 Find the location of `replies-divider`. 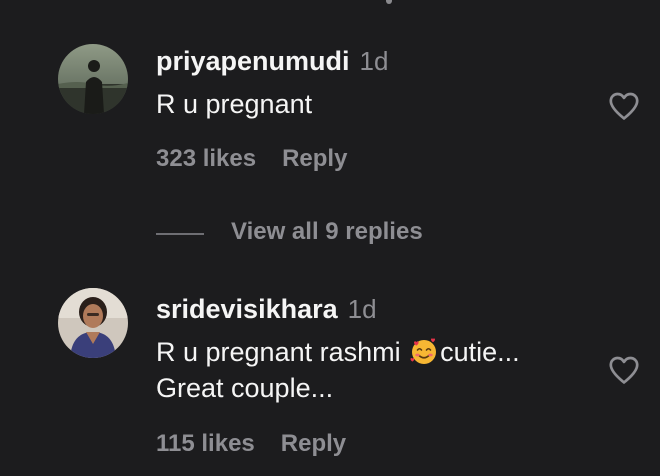

replies-divider is located at coordinates (180, 234).